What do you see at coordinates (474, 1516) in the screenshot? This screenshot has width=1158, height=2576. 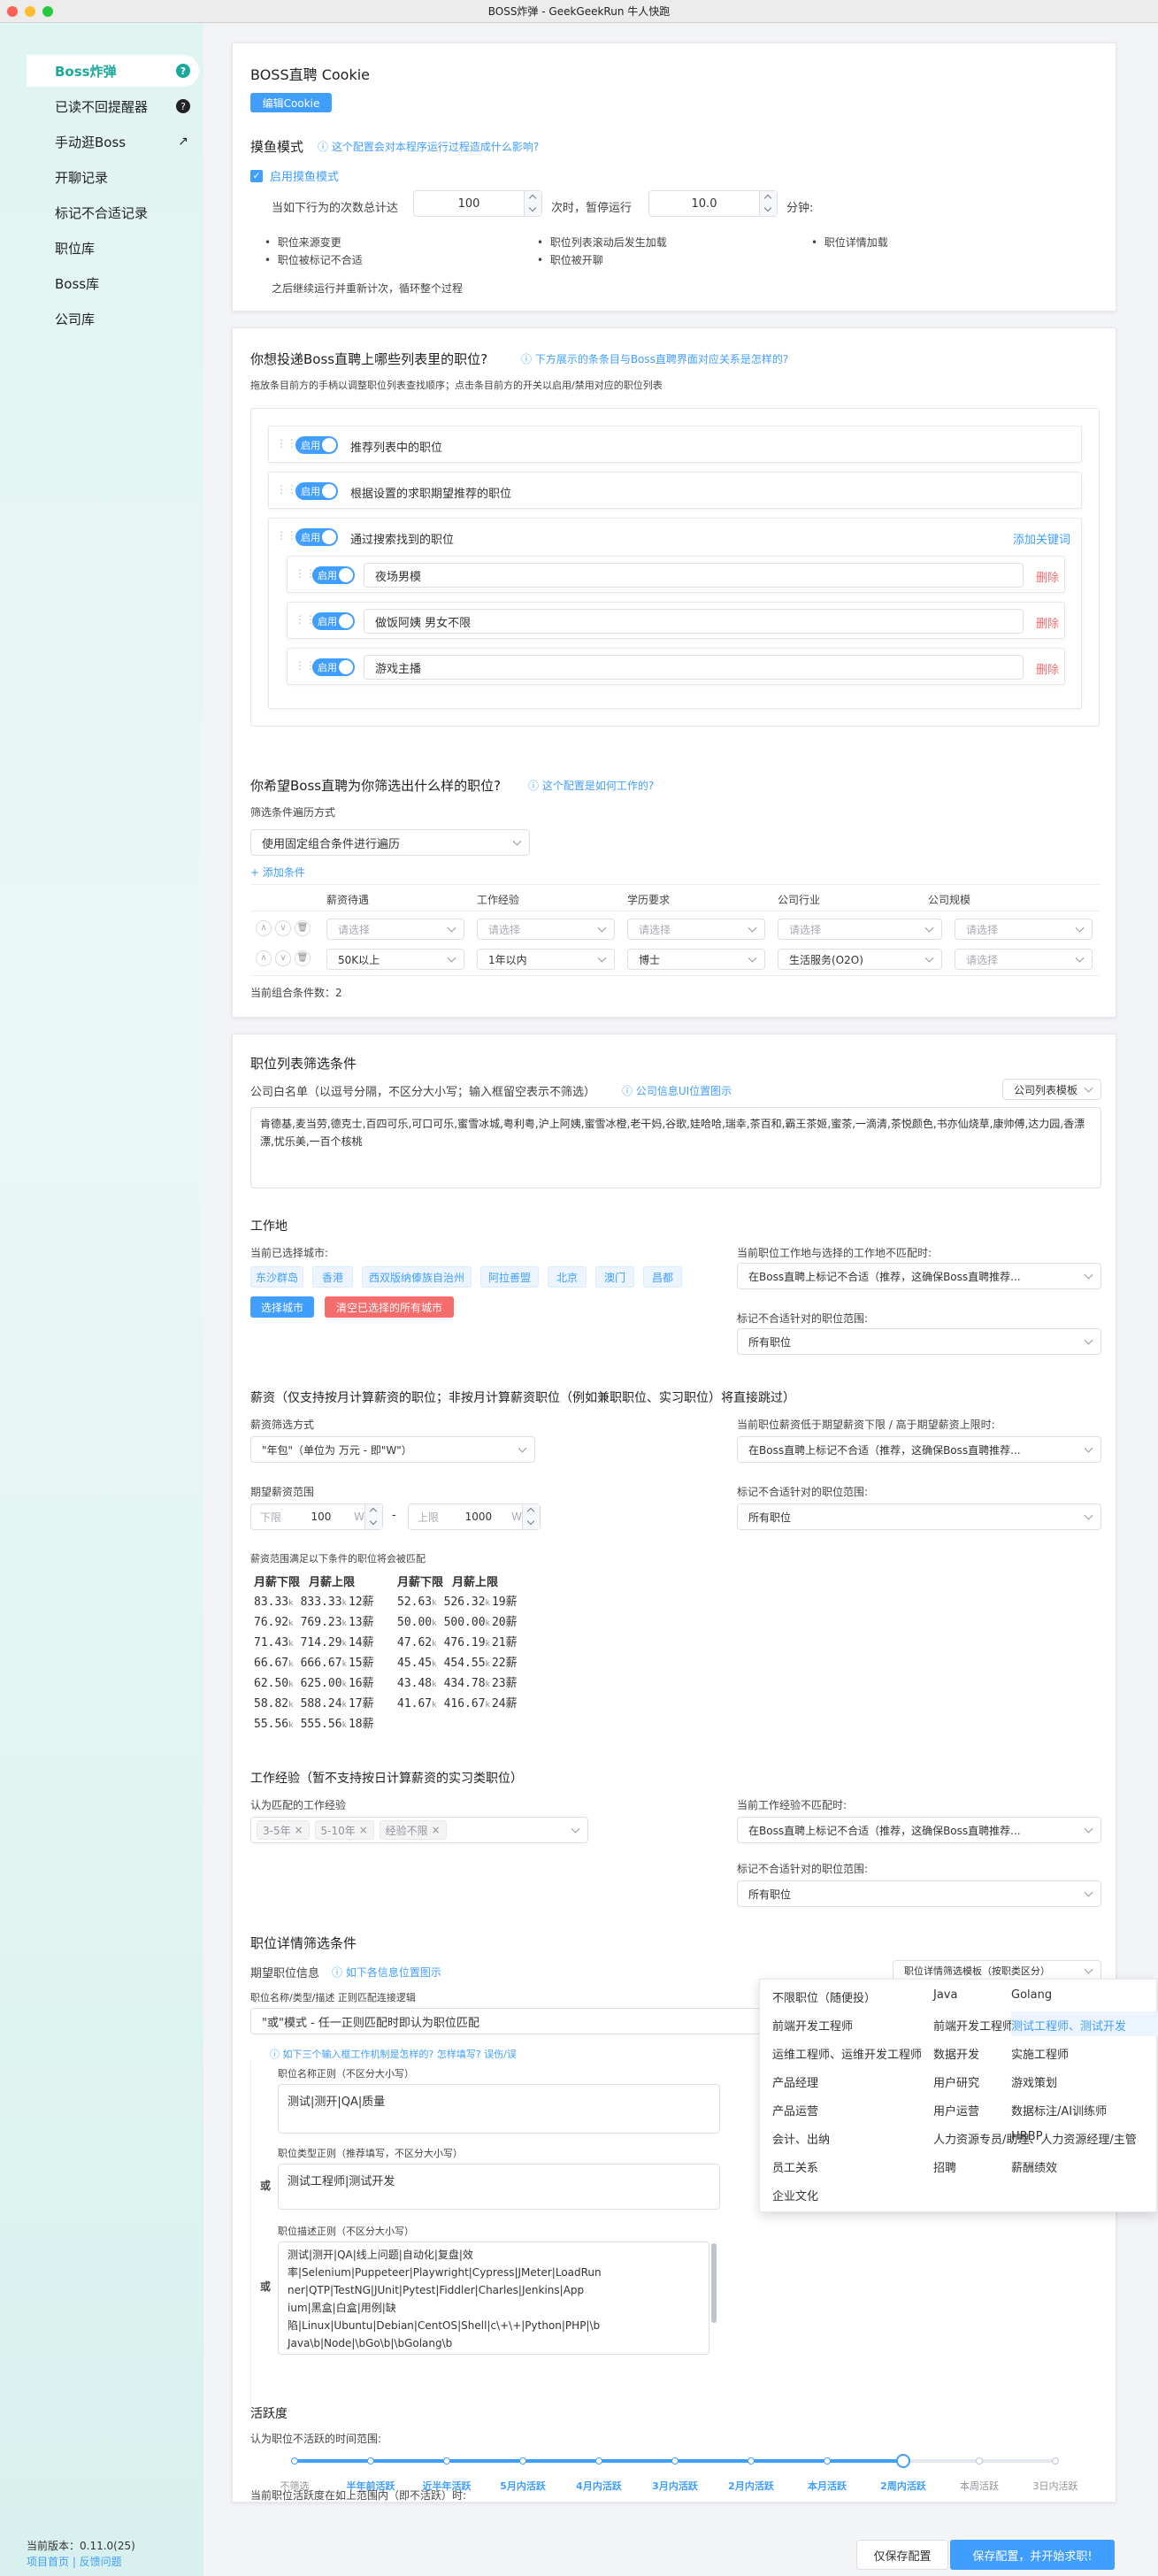 I see `salary-upper-input: 上限 1000 W` at bounding box center [474, 1516].